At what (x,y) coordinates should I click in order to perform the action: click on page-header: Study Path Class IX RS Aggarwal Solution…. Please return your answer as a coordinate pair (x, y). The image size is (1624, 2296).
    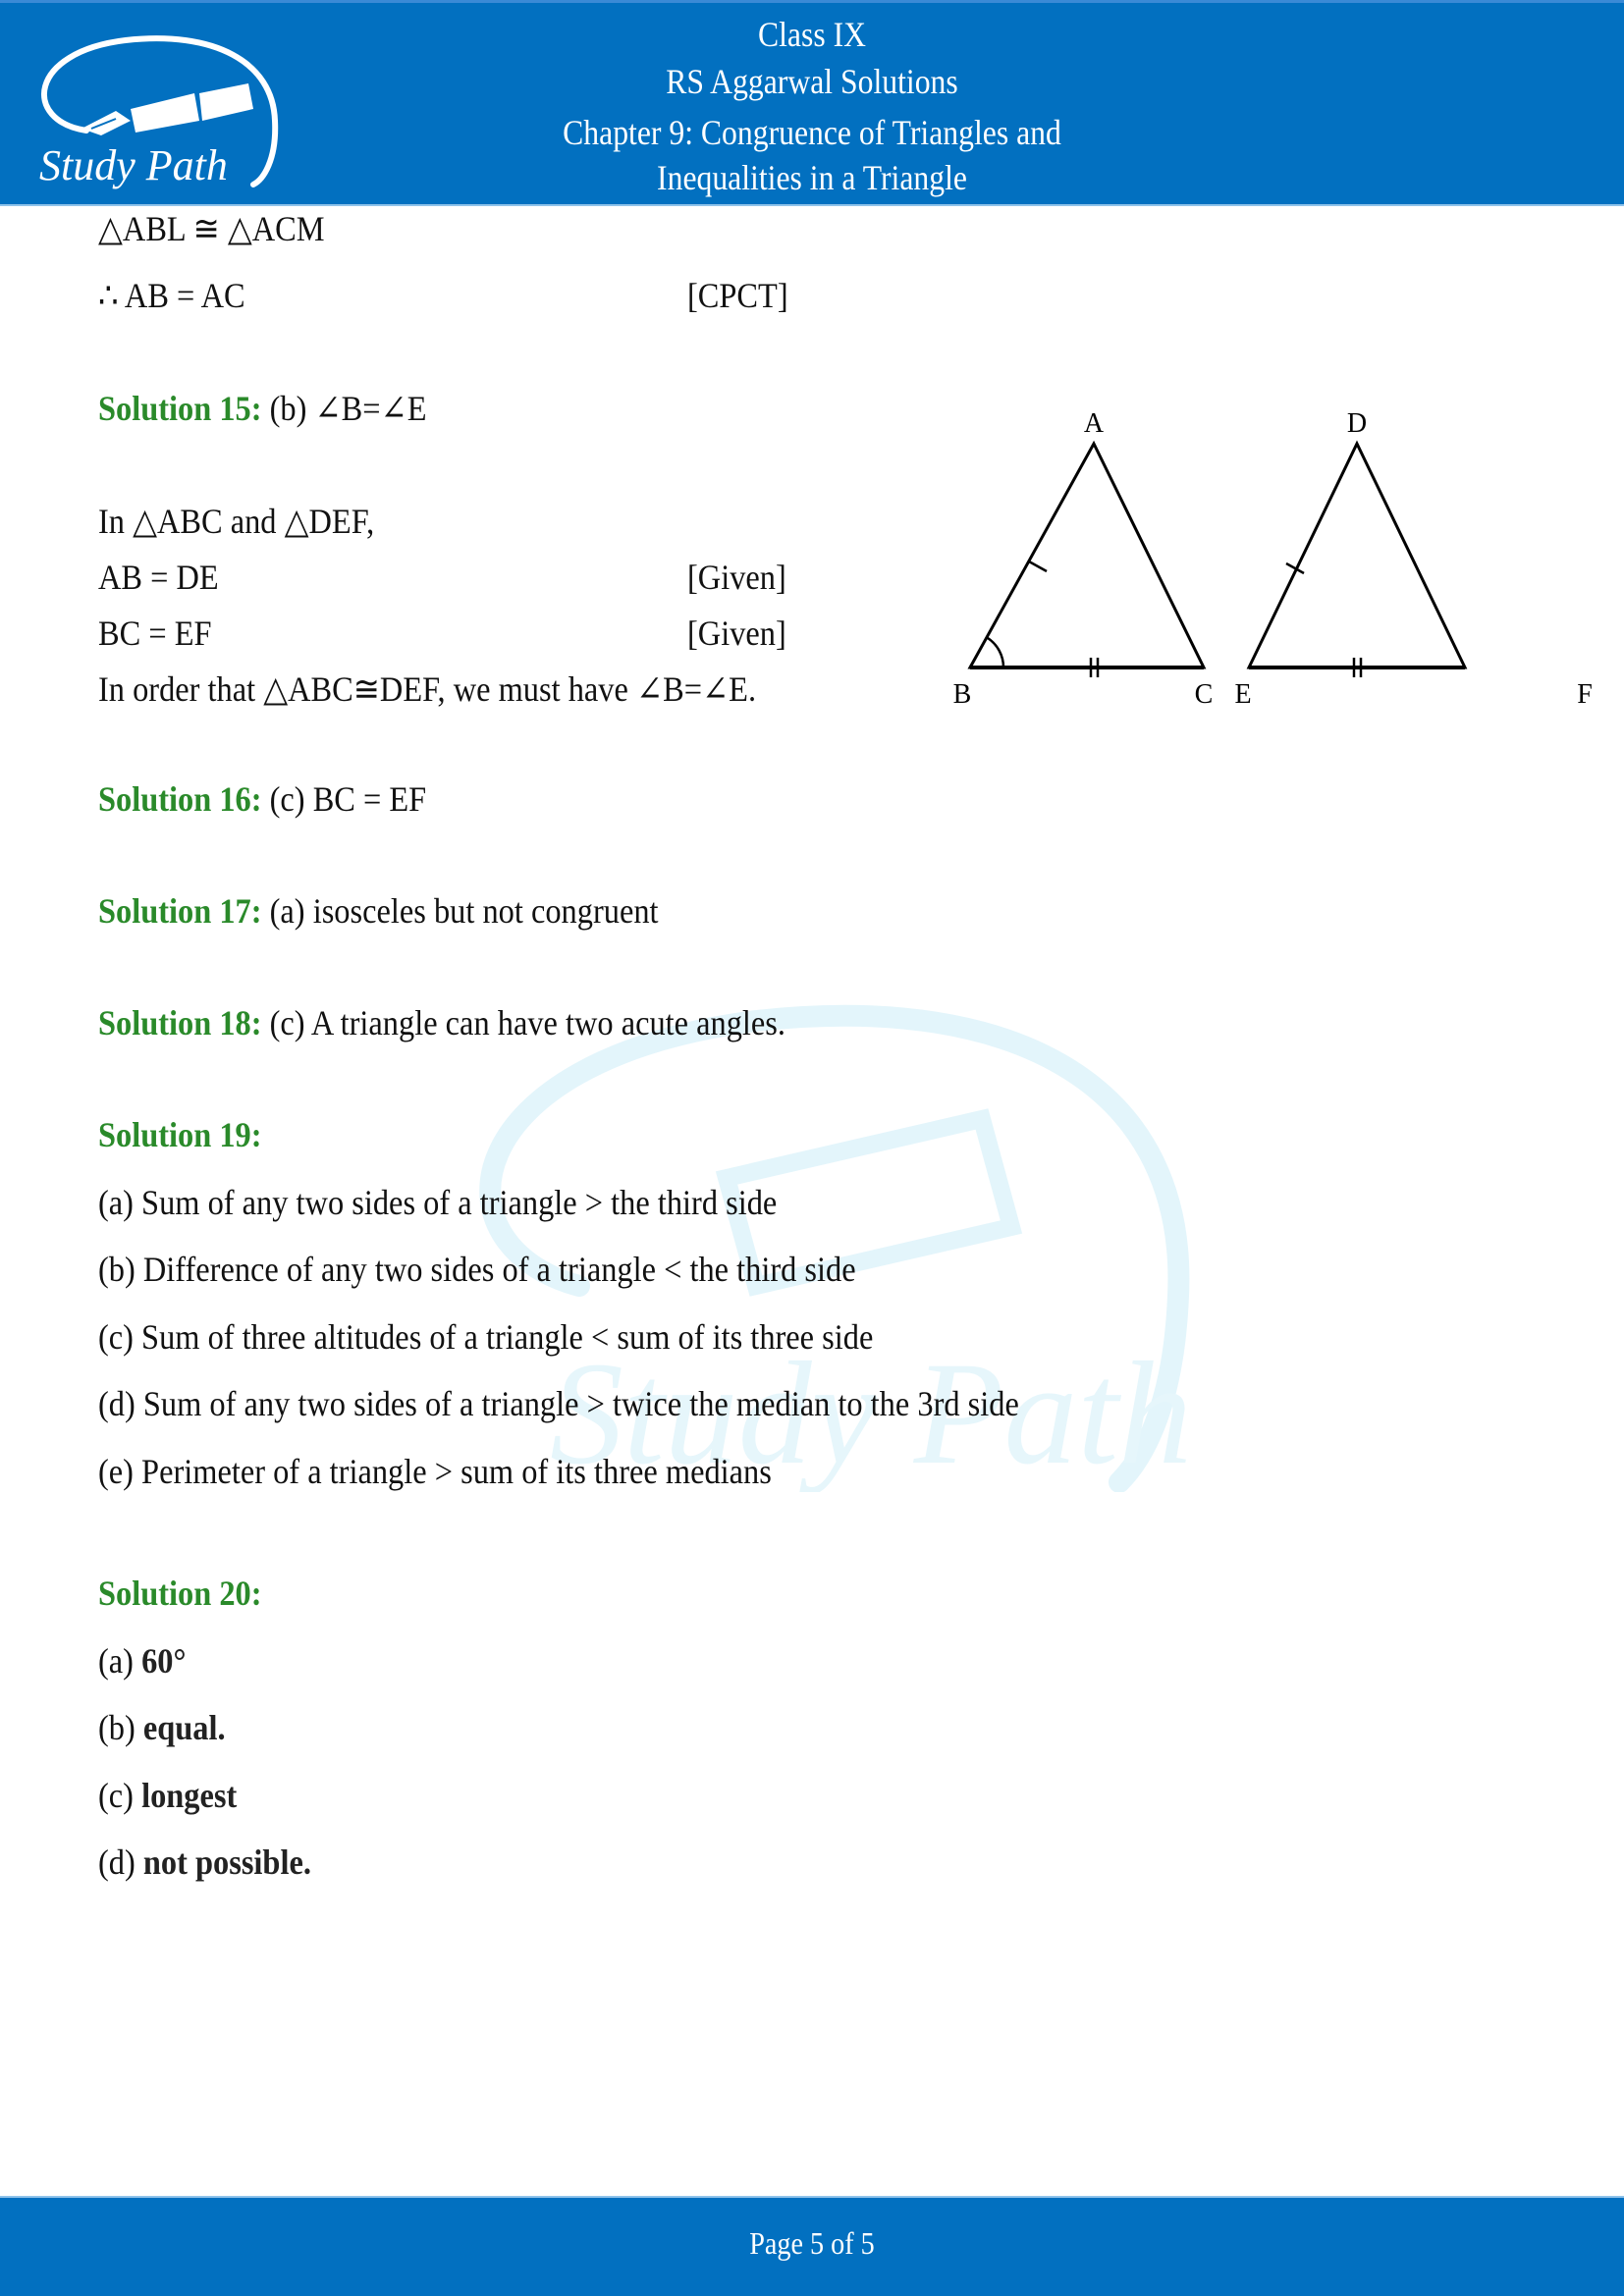
    Looking at the image, I should click on (812, 103).